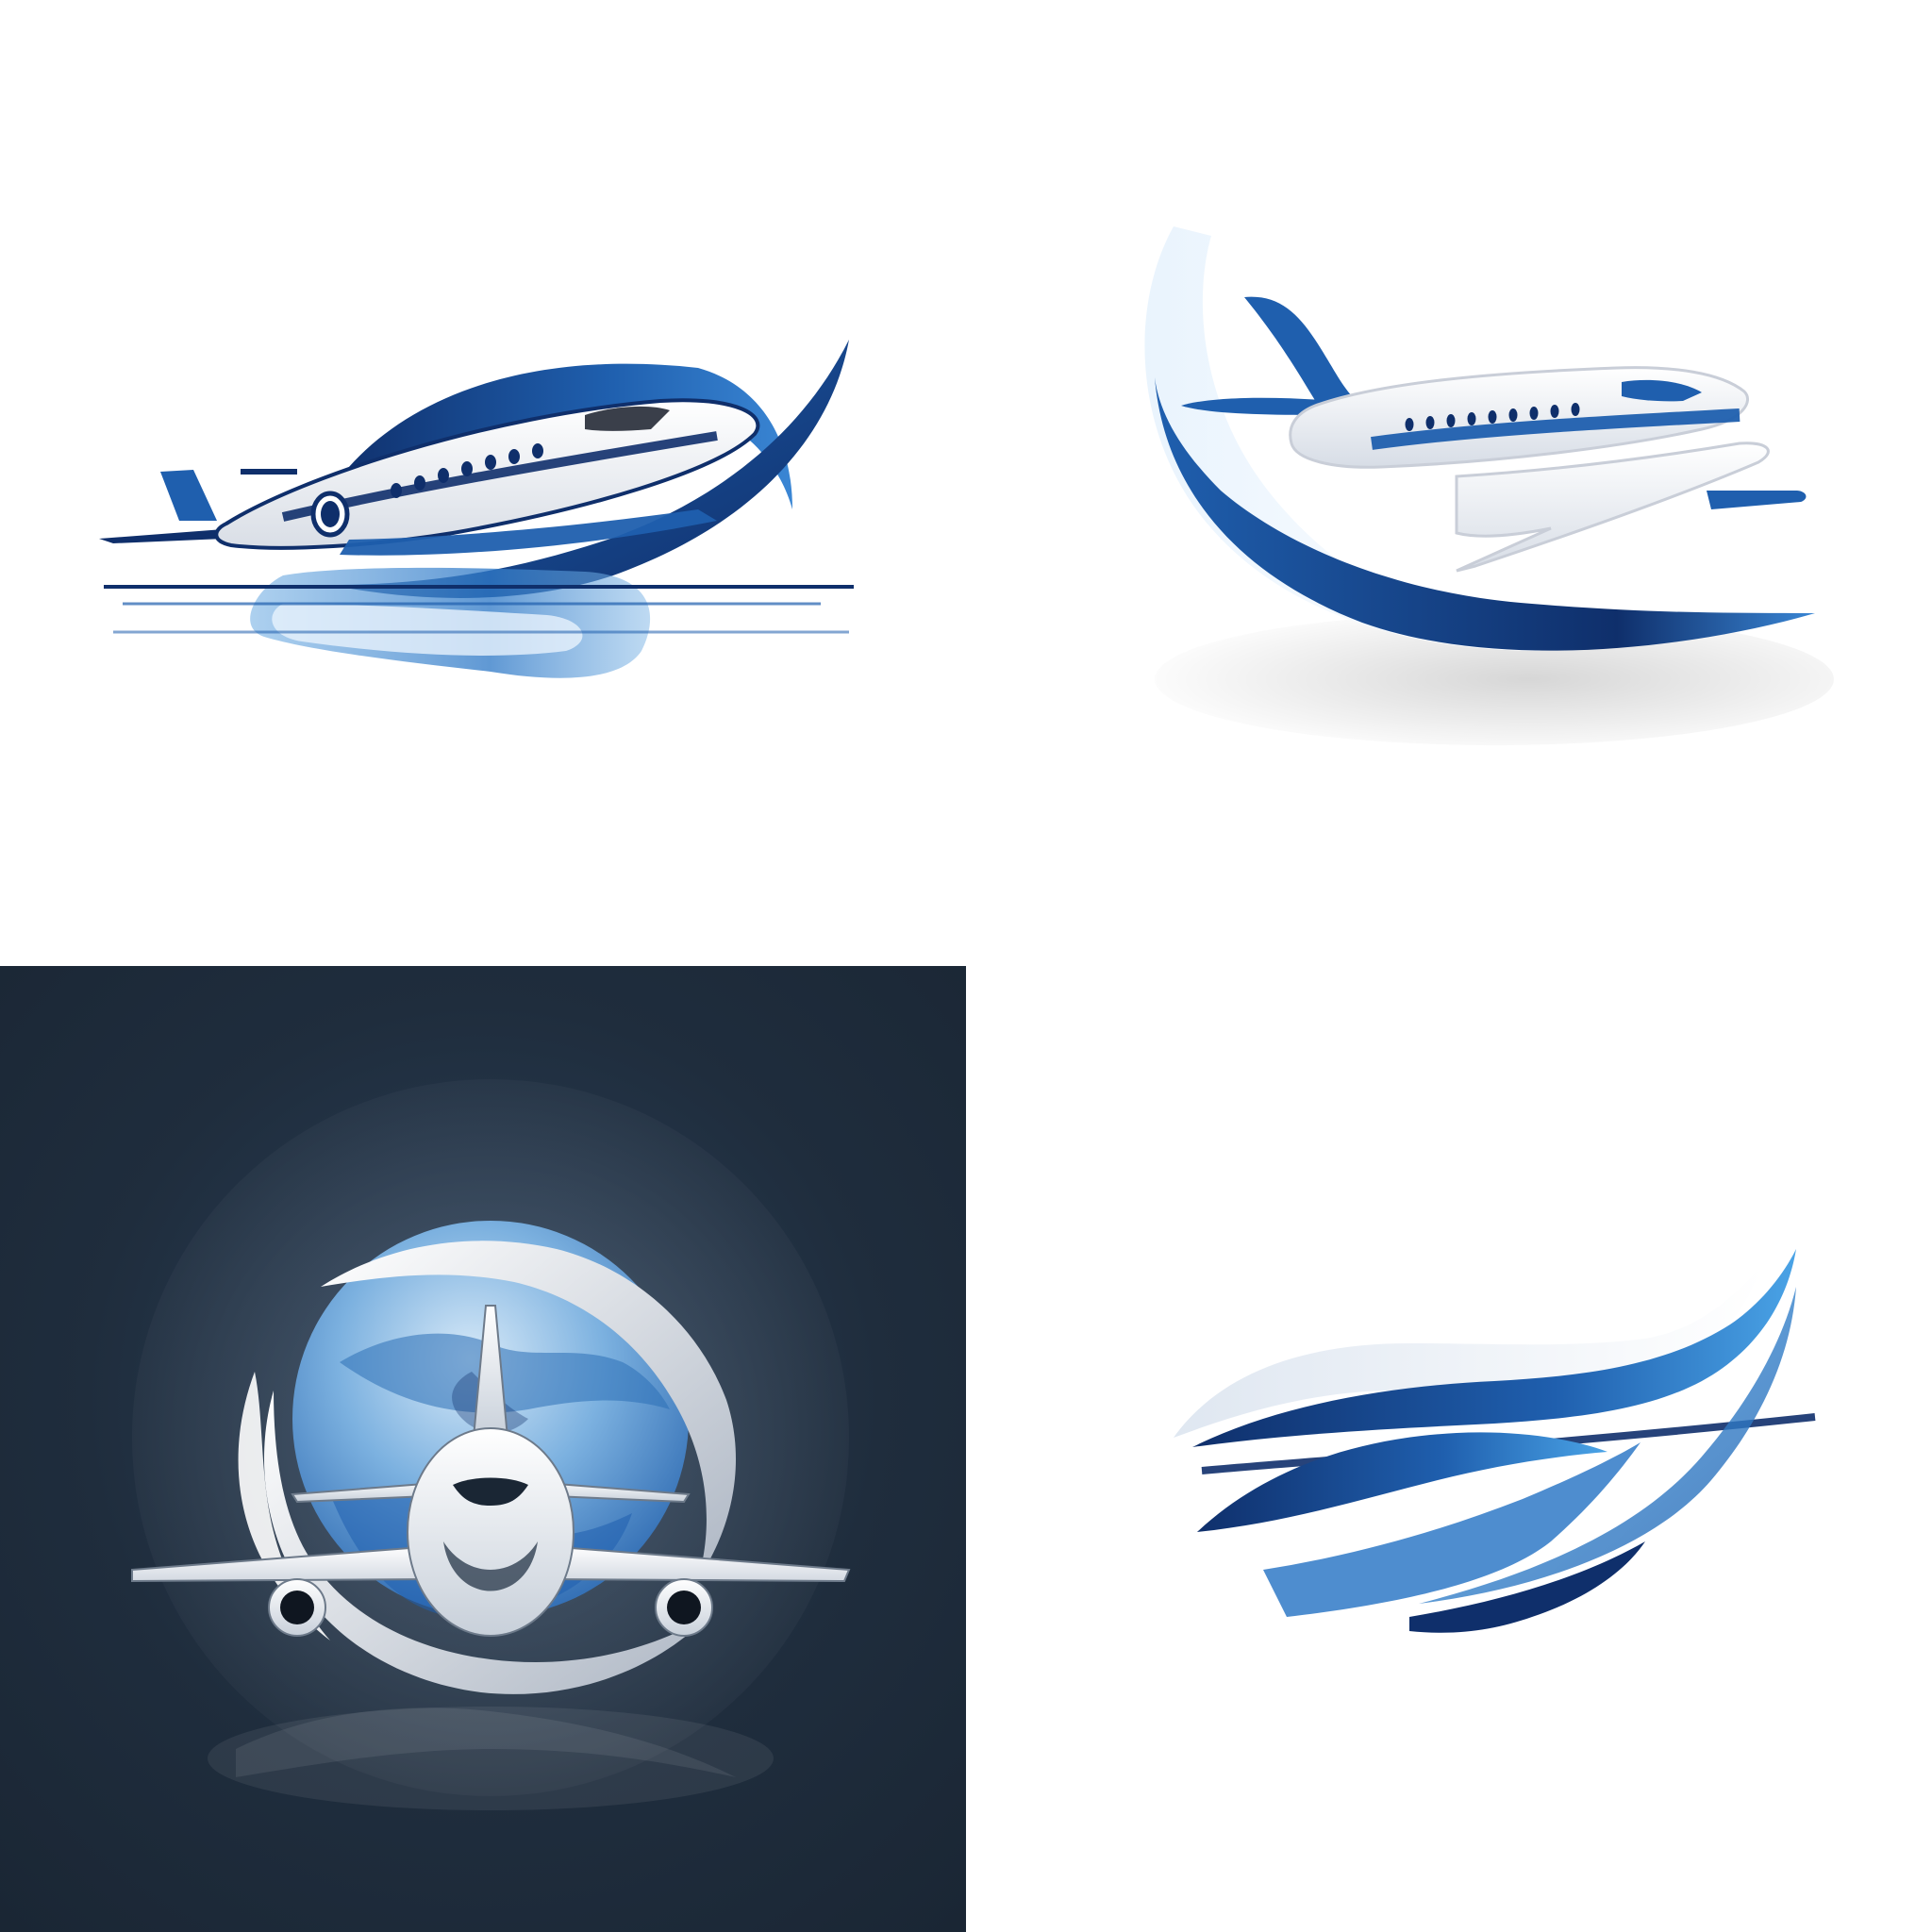  What do you see at coordinates (1495, 1441) in the screenshot?
I see `abstract-swoosh-illustration` at bounding box center [1495, 1441].